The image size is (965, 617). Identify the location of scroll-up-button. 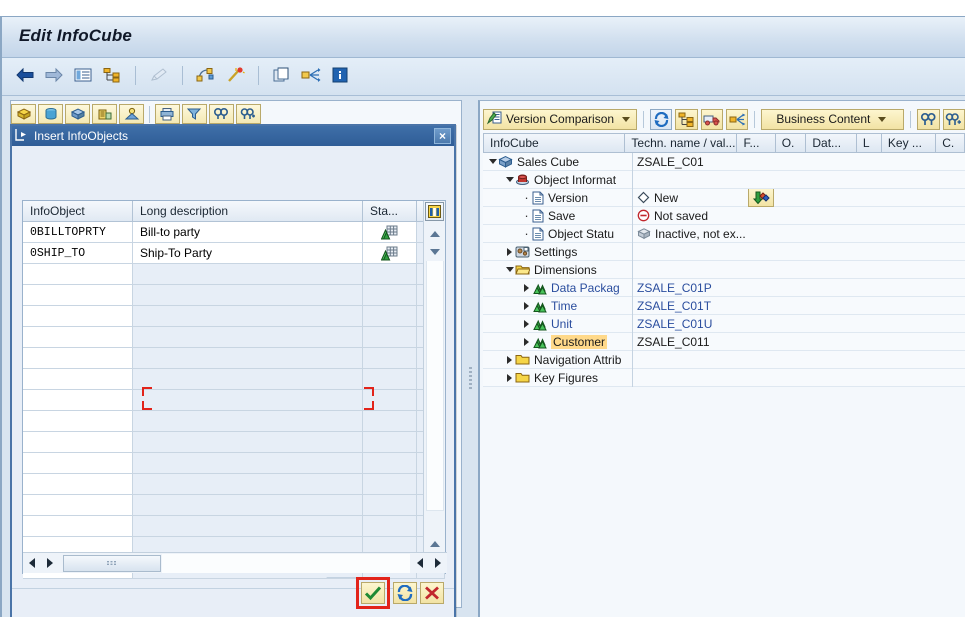
(435, 233).